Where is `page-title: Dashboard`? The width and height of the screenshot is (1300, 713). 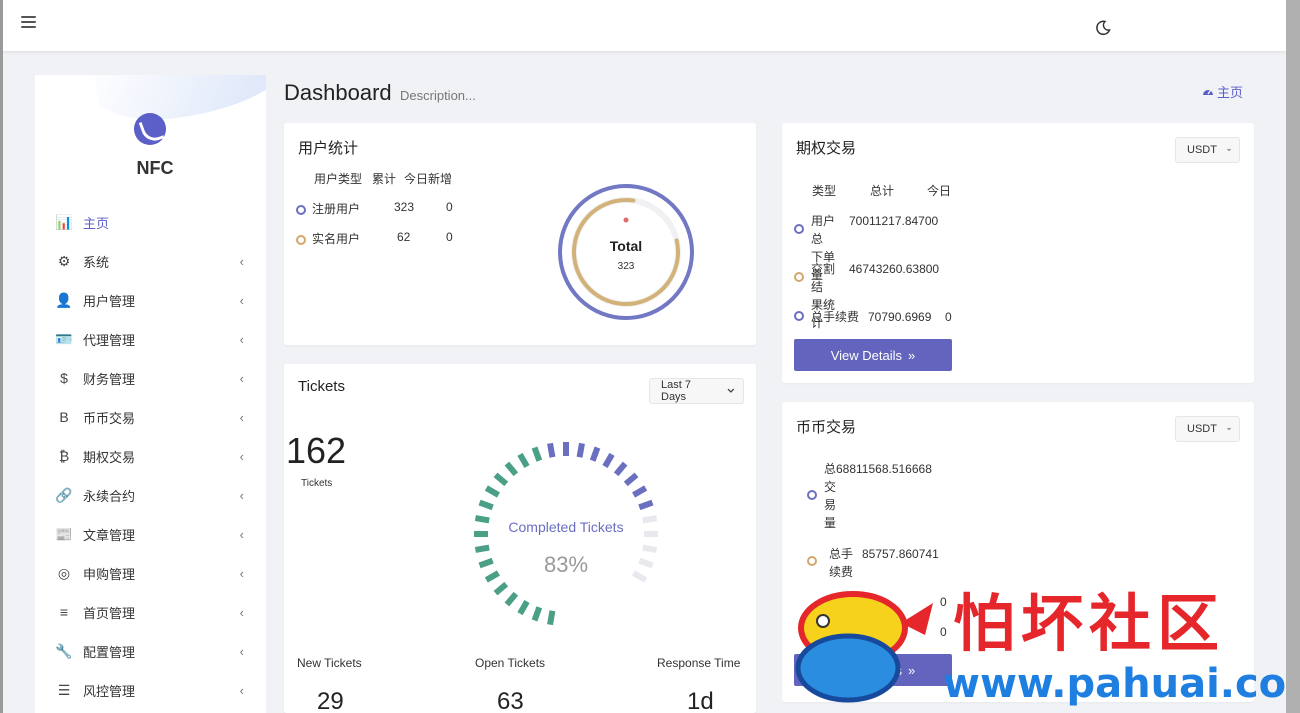
page-title: Dashboard is located at coordinates (338, 92).